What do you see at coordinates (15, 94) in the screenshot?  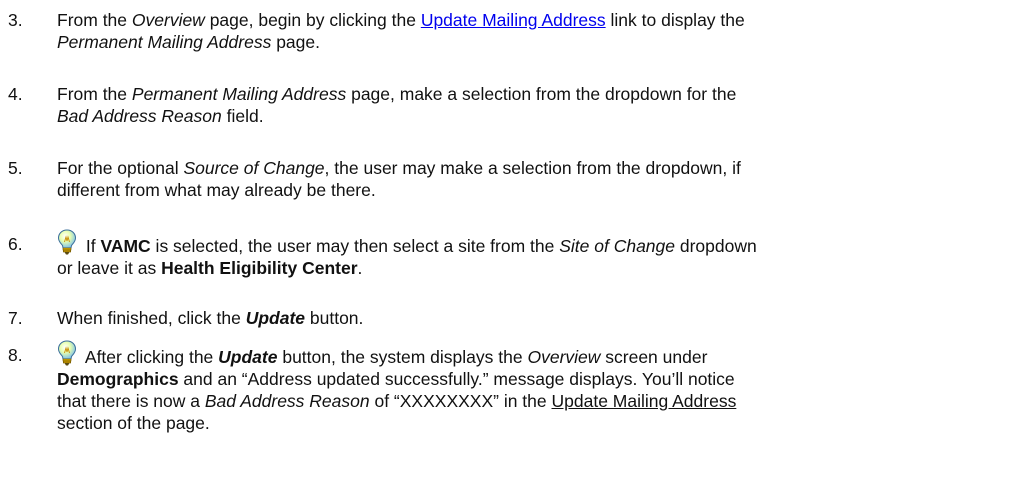 I see `step-number: 4.` at bounding box center [15, 94].